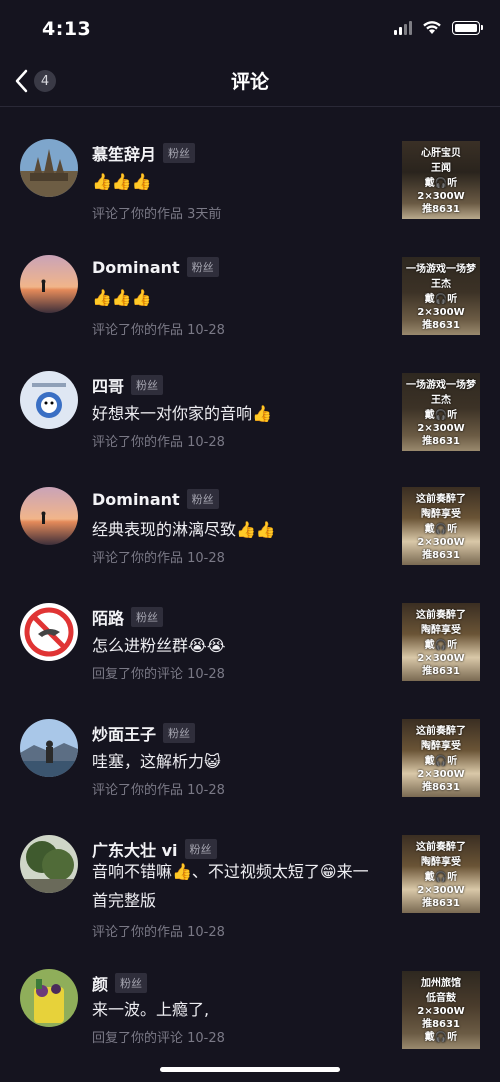 The height and width of the screenshot is (1082, 500). I want to click on page-title: 评论, so click(249, 82).